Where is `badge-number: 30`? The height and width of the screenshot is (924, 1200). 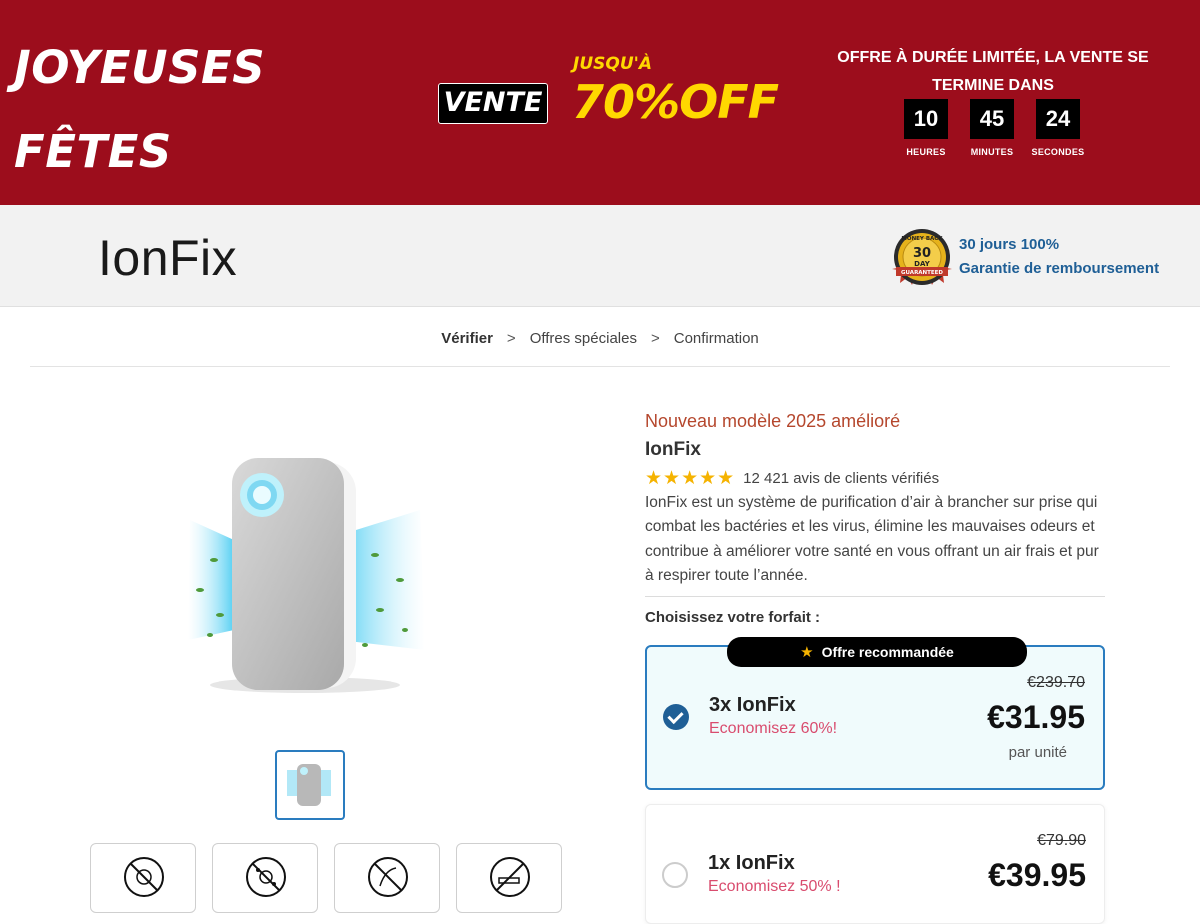 badge-number: 30 is located at coordinates (922, 253).